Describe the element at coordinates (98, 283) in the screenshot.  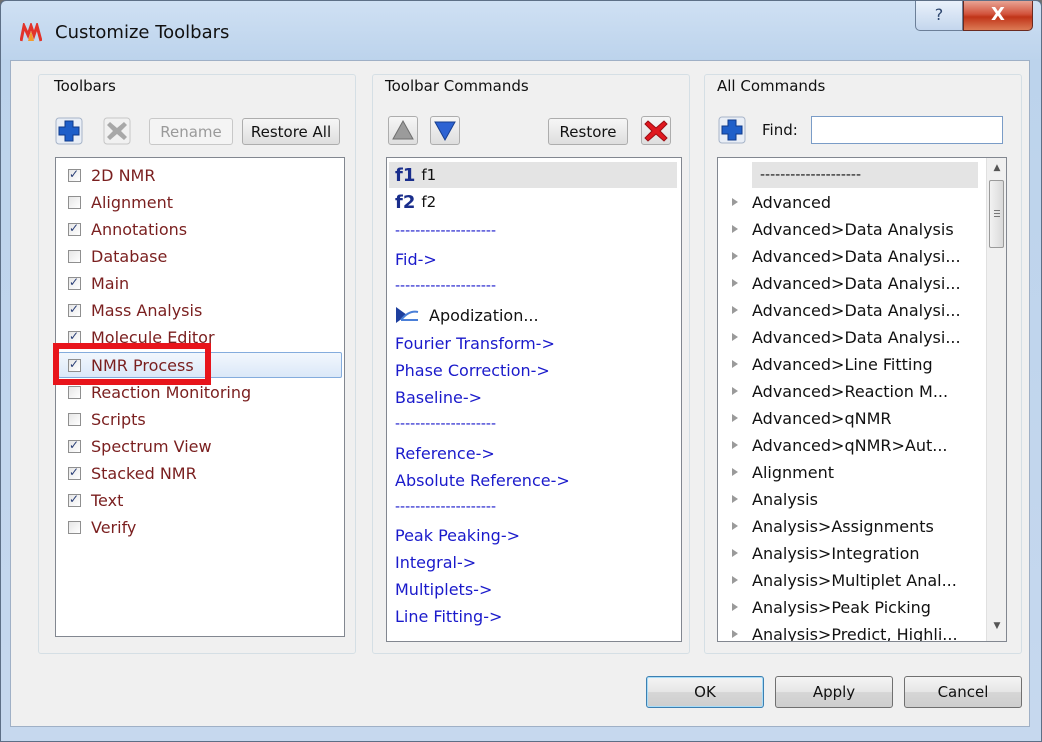
I see `toolbar-item: Main` at that location.